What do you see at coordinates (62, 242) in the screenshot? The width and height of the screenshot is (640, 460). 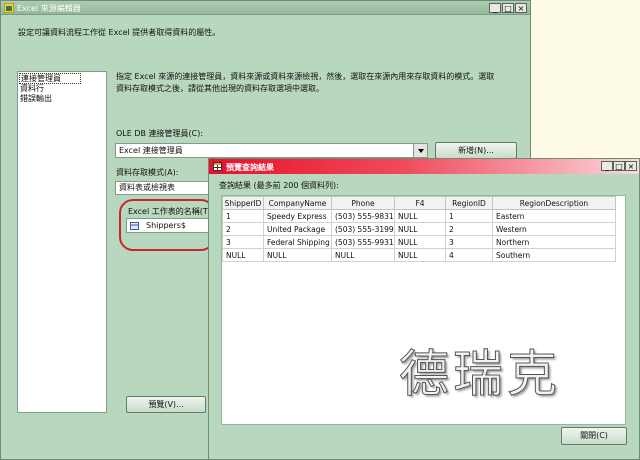 I see `page-list: 連接管理員 資料行 錯誤輸出` at bounding box center [62, 242].